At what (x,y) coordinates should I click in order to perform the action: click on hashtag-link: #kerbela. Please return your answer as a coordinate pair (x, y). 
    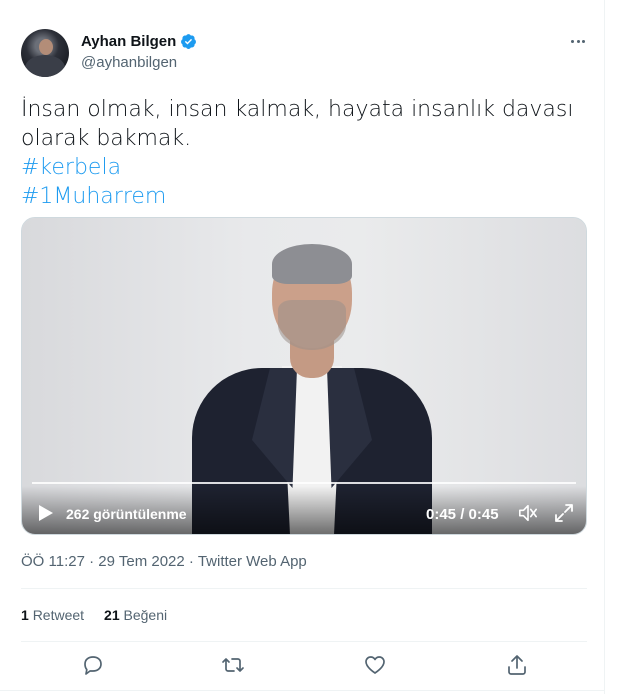
    Looking at the image, I should click on (301, 167).